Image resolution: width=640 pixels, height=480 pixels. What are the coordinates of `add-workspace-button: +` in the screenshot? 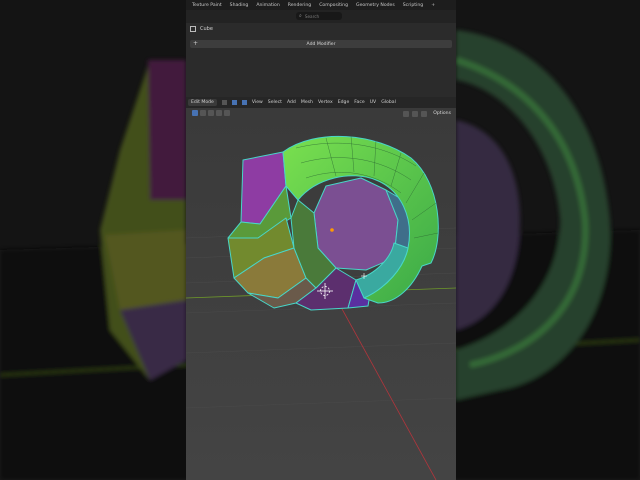 It's located at (433, 5).